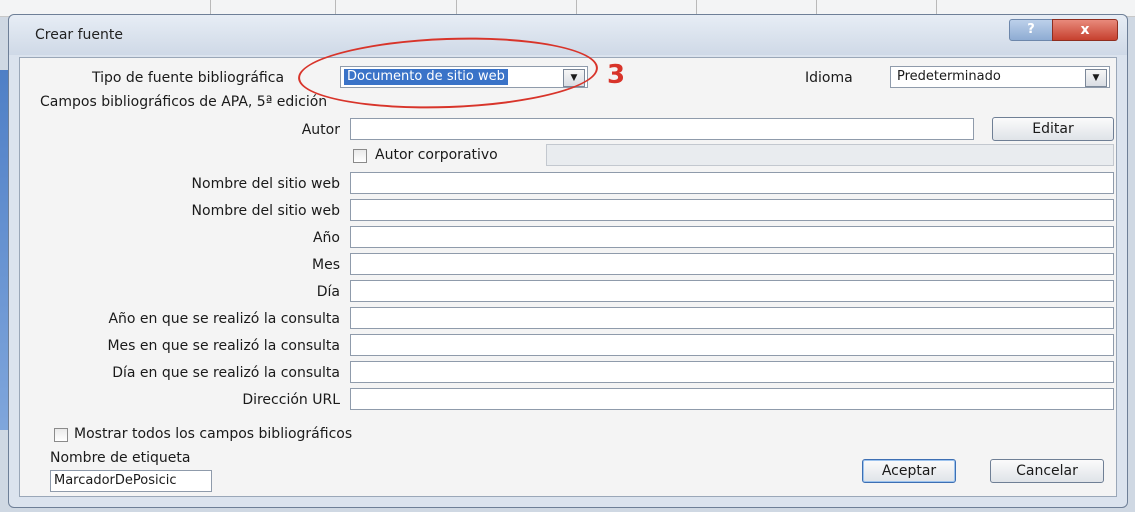 The image size is (1135, 512). Describe the element at coordinates (732, 183) in the screenshot. I see `website-name-field` at that location.